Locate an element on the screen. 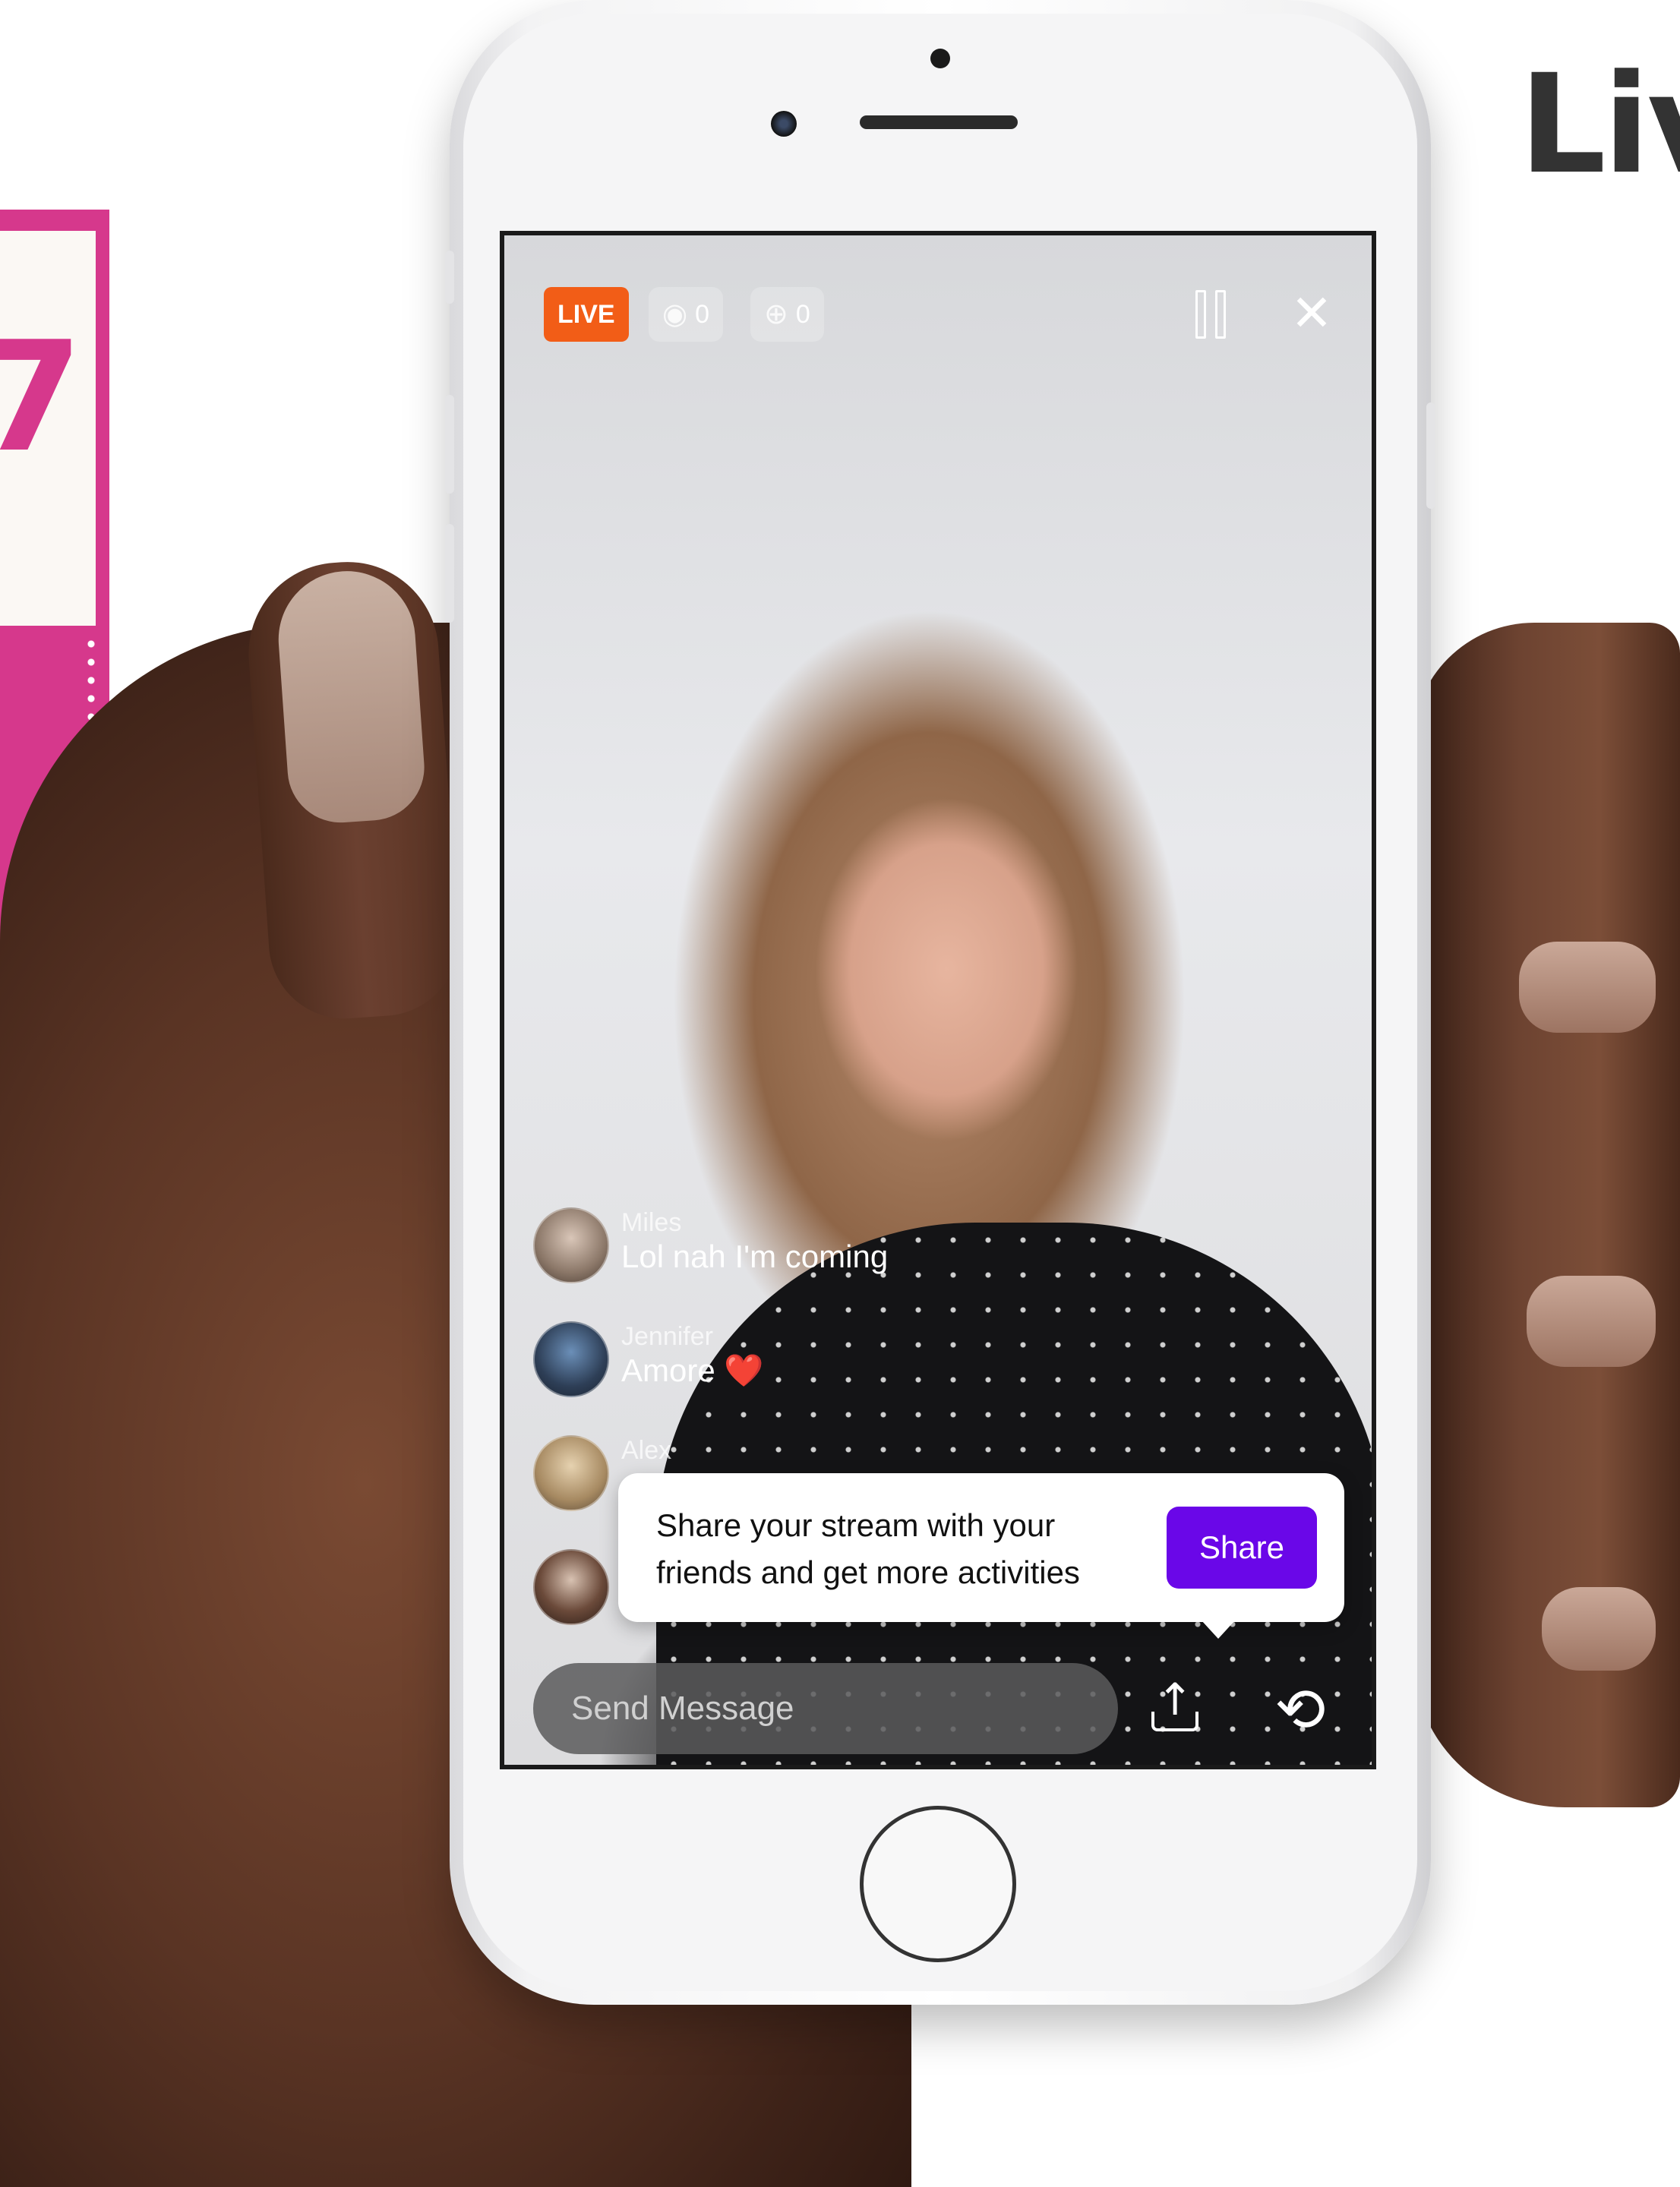  eye-icon: ◉ is located at coordinates (675, 314).